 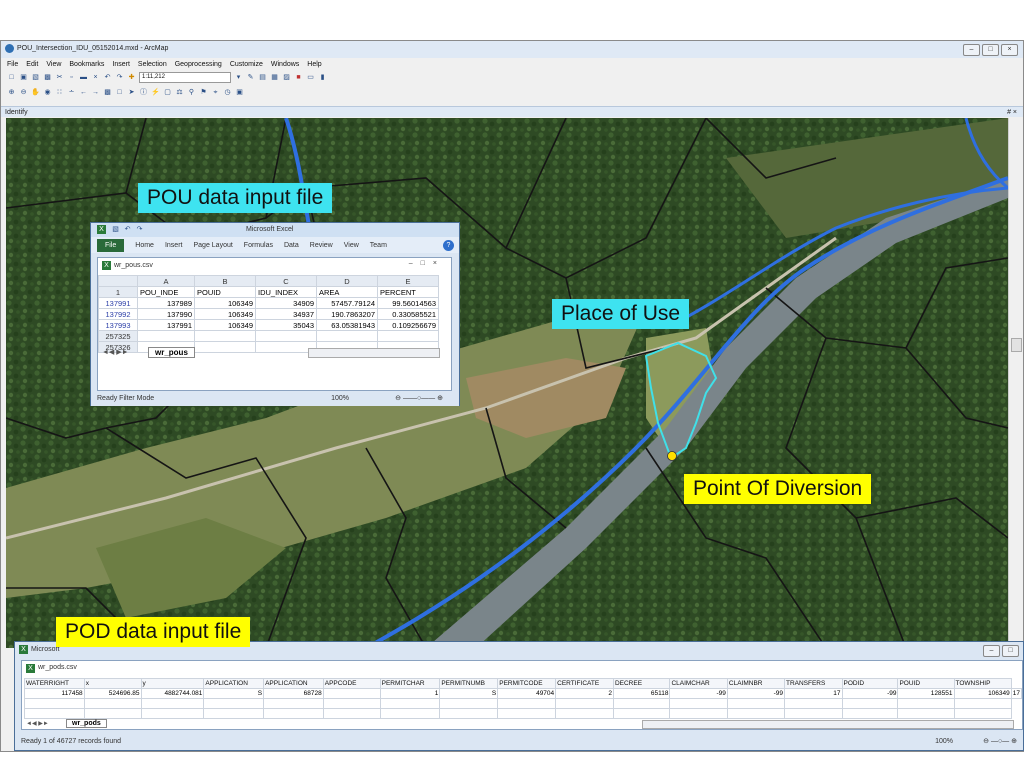 What do you see at coordinates (1015, 381) in the screenshot?
I see `map-vertical-scrollbar` at bounding box center [1015, 381].